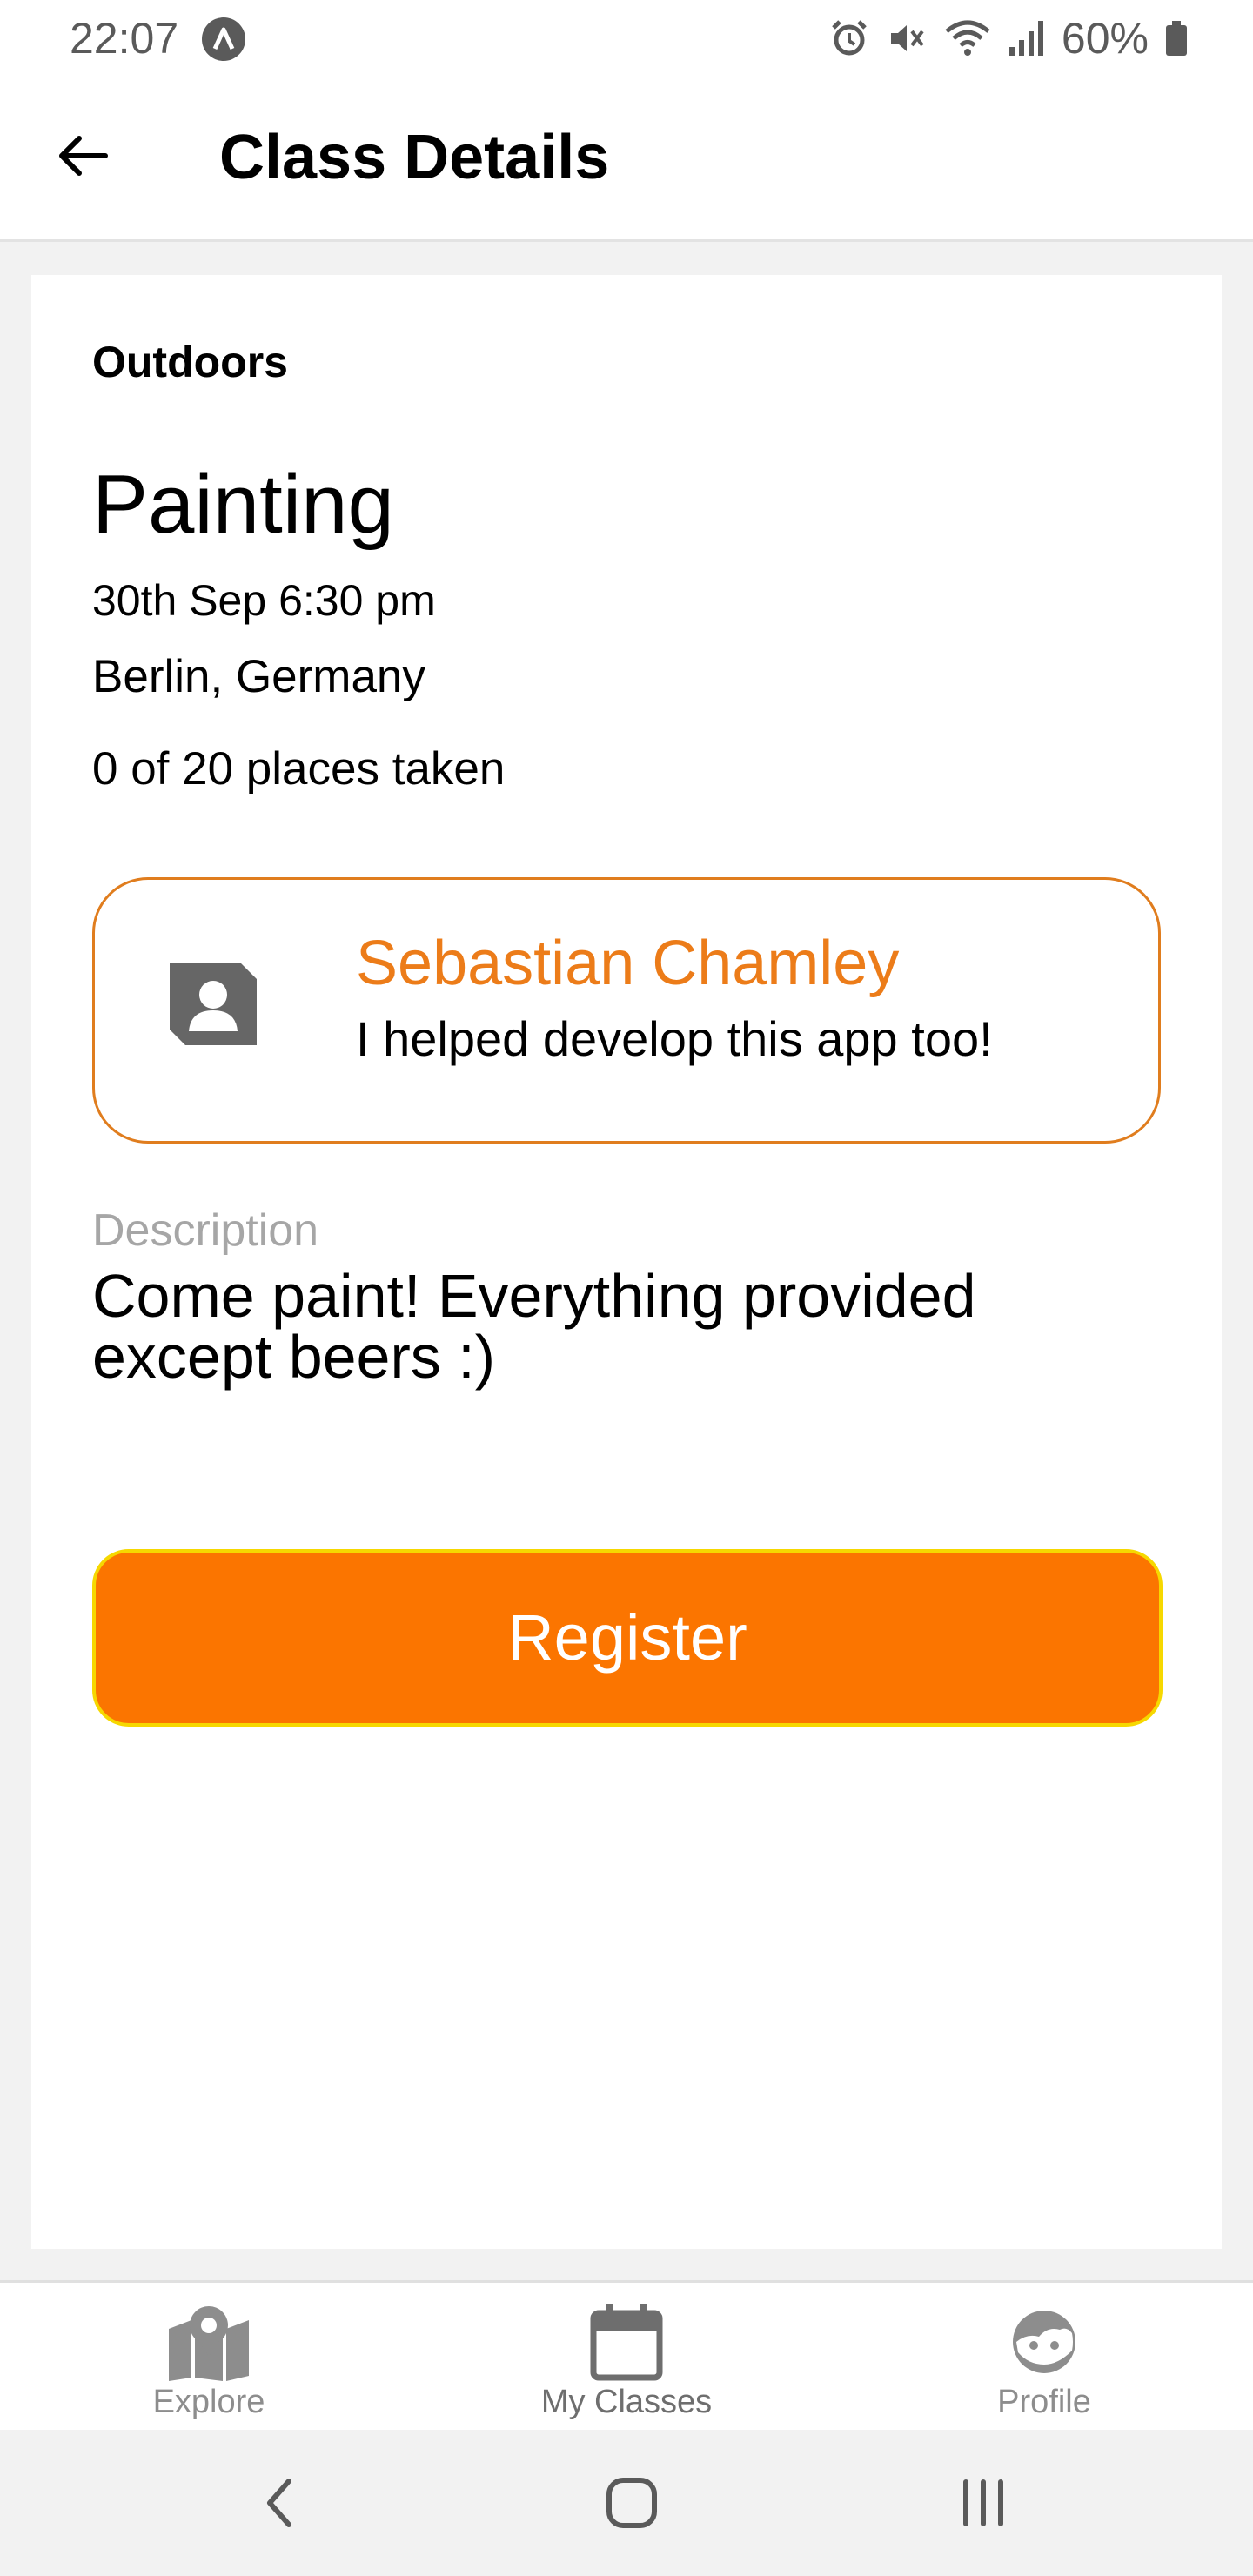 The image size is (1253, 2576). What do you see at coordinates (258, 676) in the screenshot?
I see `class-location: Berlin, Germany` at bounding box center [258, 676].